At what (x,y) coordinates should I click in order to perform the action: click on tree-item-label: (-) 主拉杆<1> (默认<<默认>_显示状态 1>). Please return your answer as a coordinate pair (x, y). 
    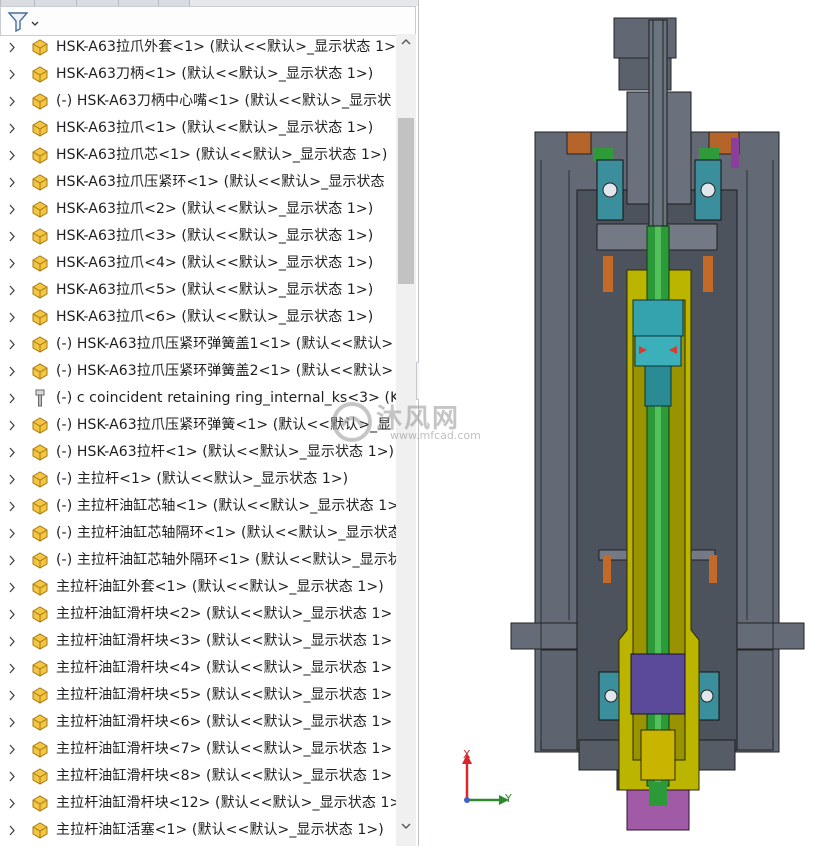
    Looking at the image, I should click on (202, 479).